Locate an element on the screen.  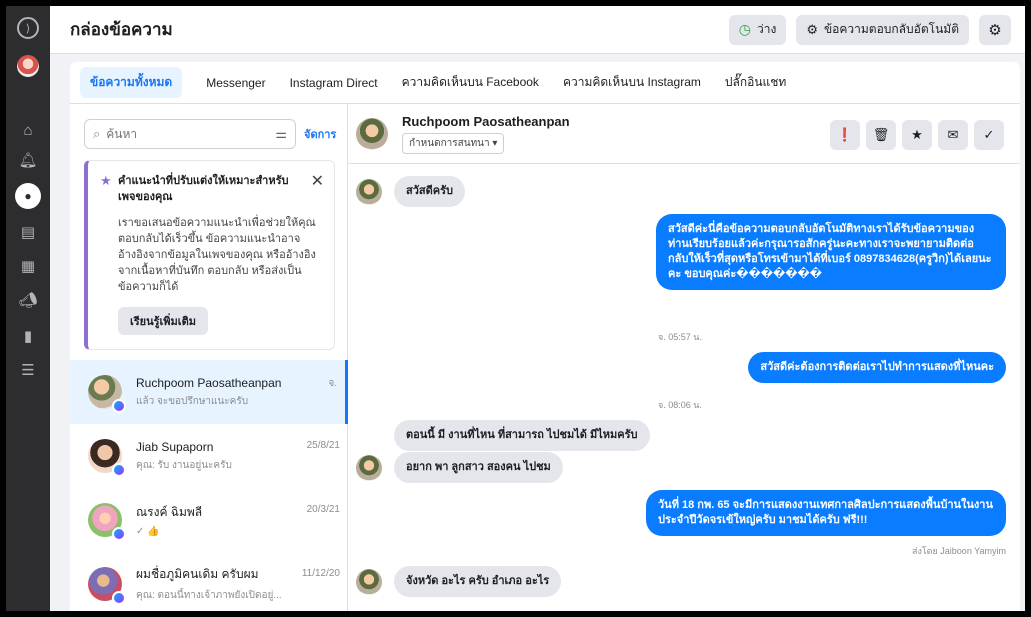
conversation-time: 20/3/21 is located at coordinates (323, 509).